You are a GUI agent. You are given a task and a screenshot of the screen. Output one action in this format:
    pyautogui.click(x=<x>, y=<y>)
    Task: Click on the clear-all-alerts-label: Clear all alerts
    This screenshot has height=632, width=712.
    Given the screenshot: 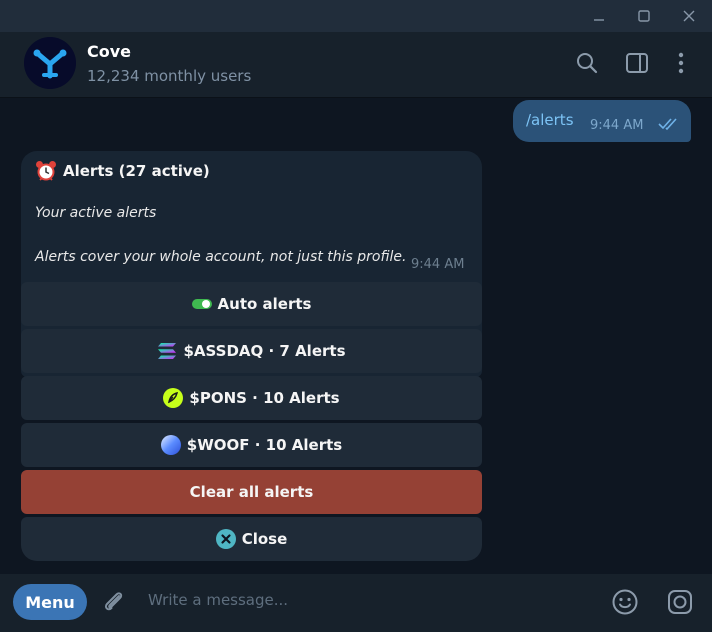 What is the action you would take?
    pyautogui.click(x=251, y=492)
    